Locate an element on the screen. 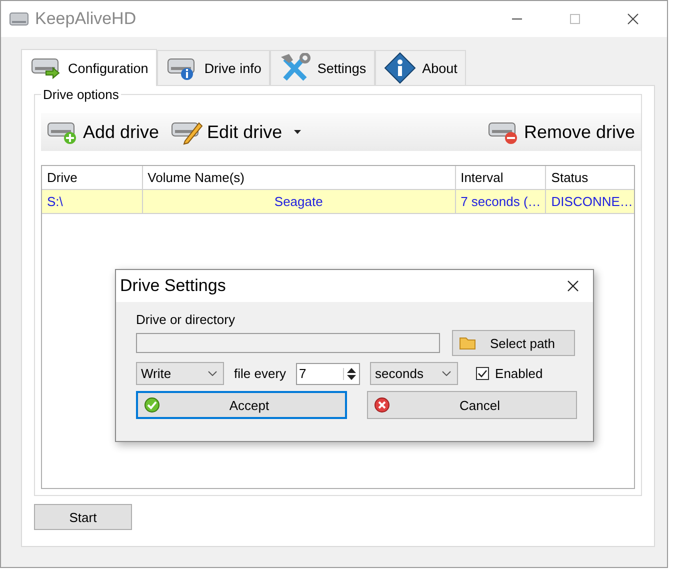  action-dropdown: Write is located at coordinates (180, 373).